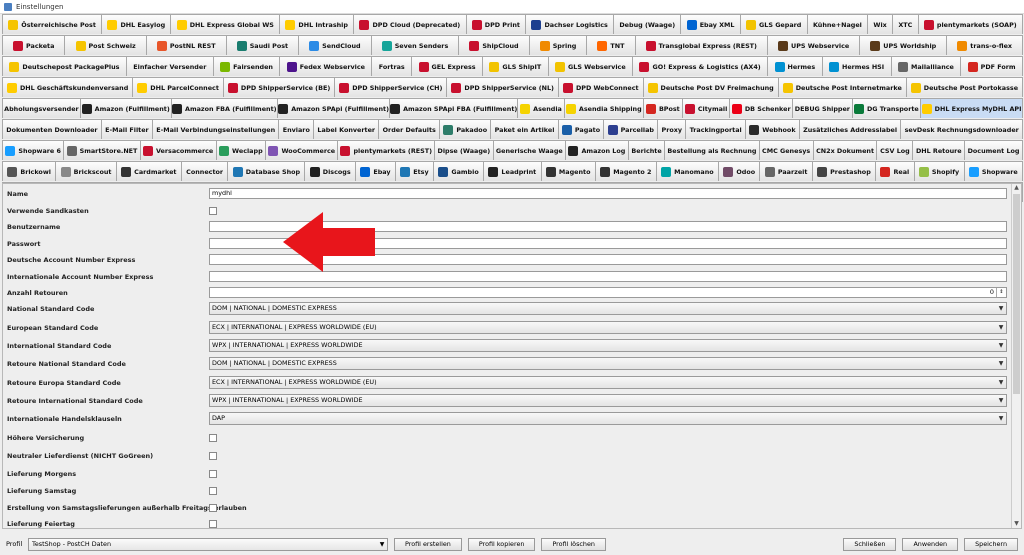 This screenshot has height=555, width=1024. I want to click on tab-e-mail-verbindungseinstellungen: E-Mail Verbindungseinstellungen, so click(215, 129).